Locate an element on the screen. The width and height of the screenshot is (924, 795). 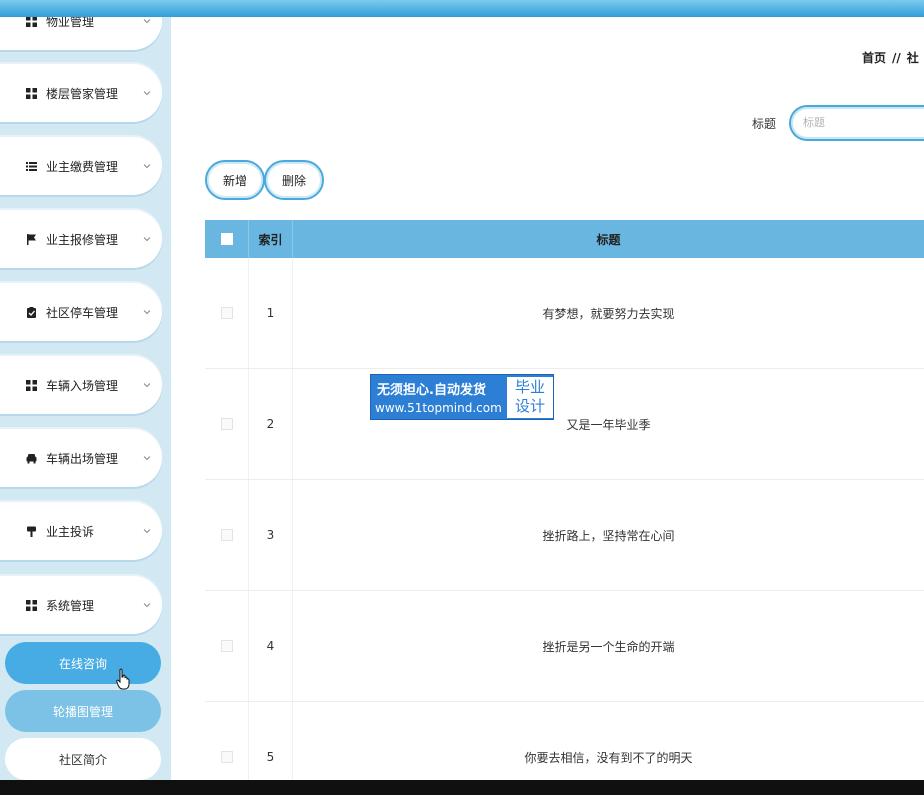
sidebar-item-system: 系统管理 is located at coordinates (81, 605).